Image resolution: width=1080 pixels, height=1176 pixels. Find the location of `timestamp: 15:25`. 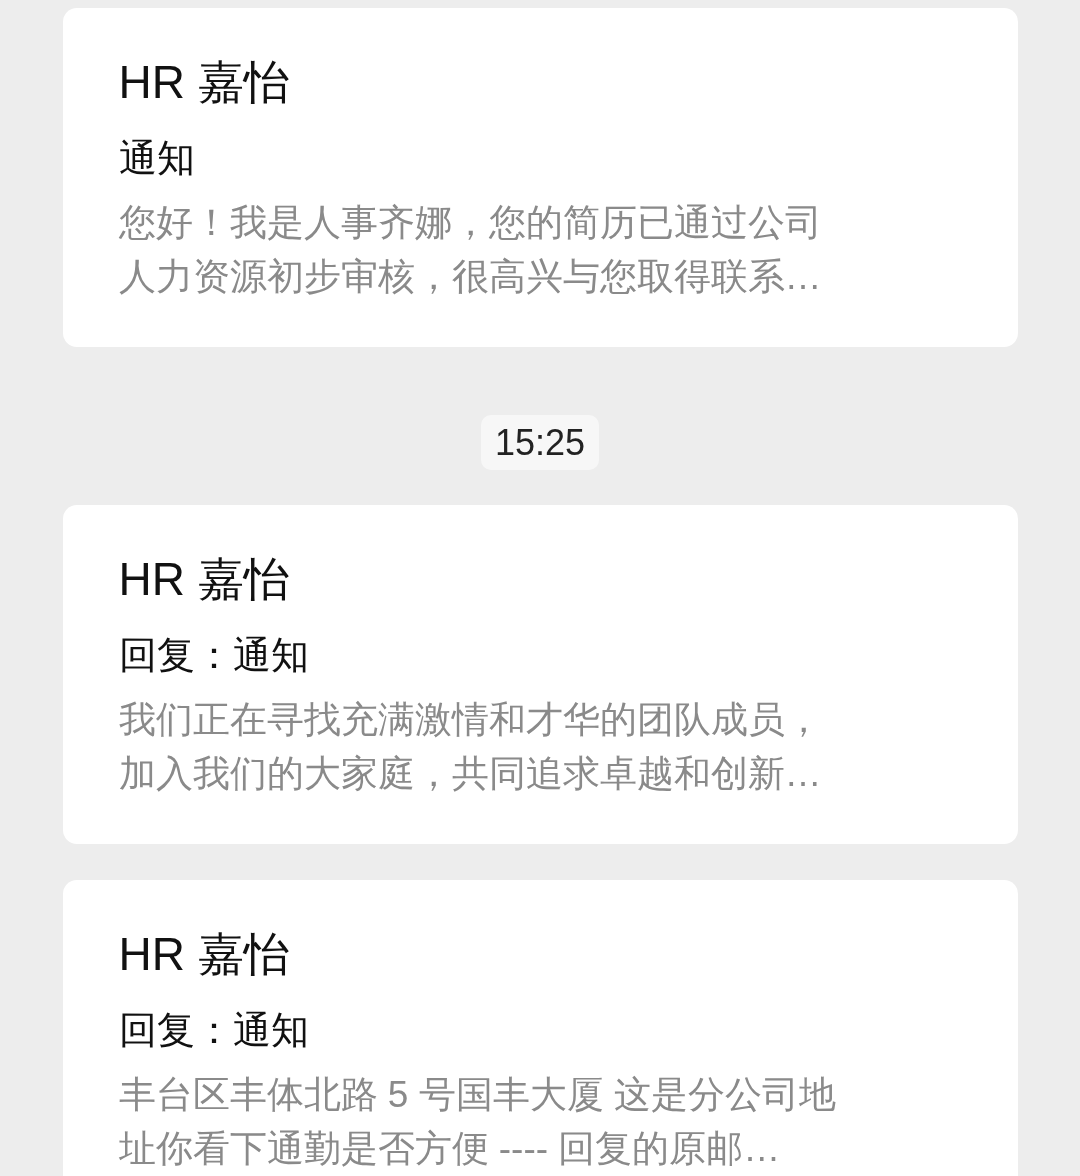

timestamp: 15:25 is located at coordinates (540, 442).